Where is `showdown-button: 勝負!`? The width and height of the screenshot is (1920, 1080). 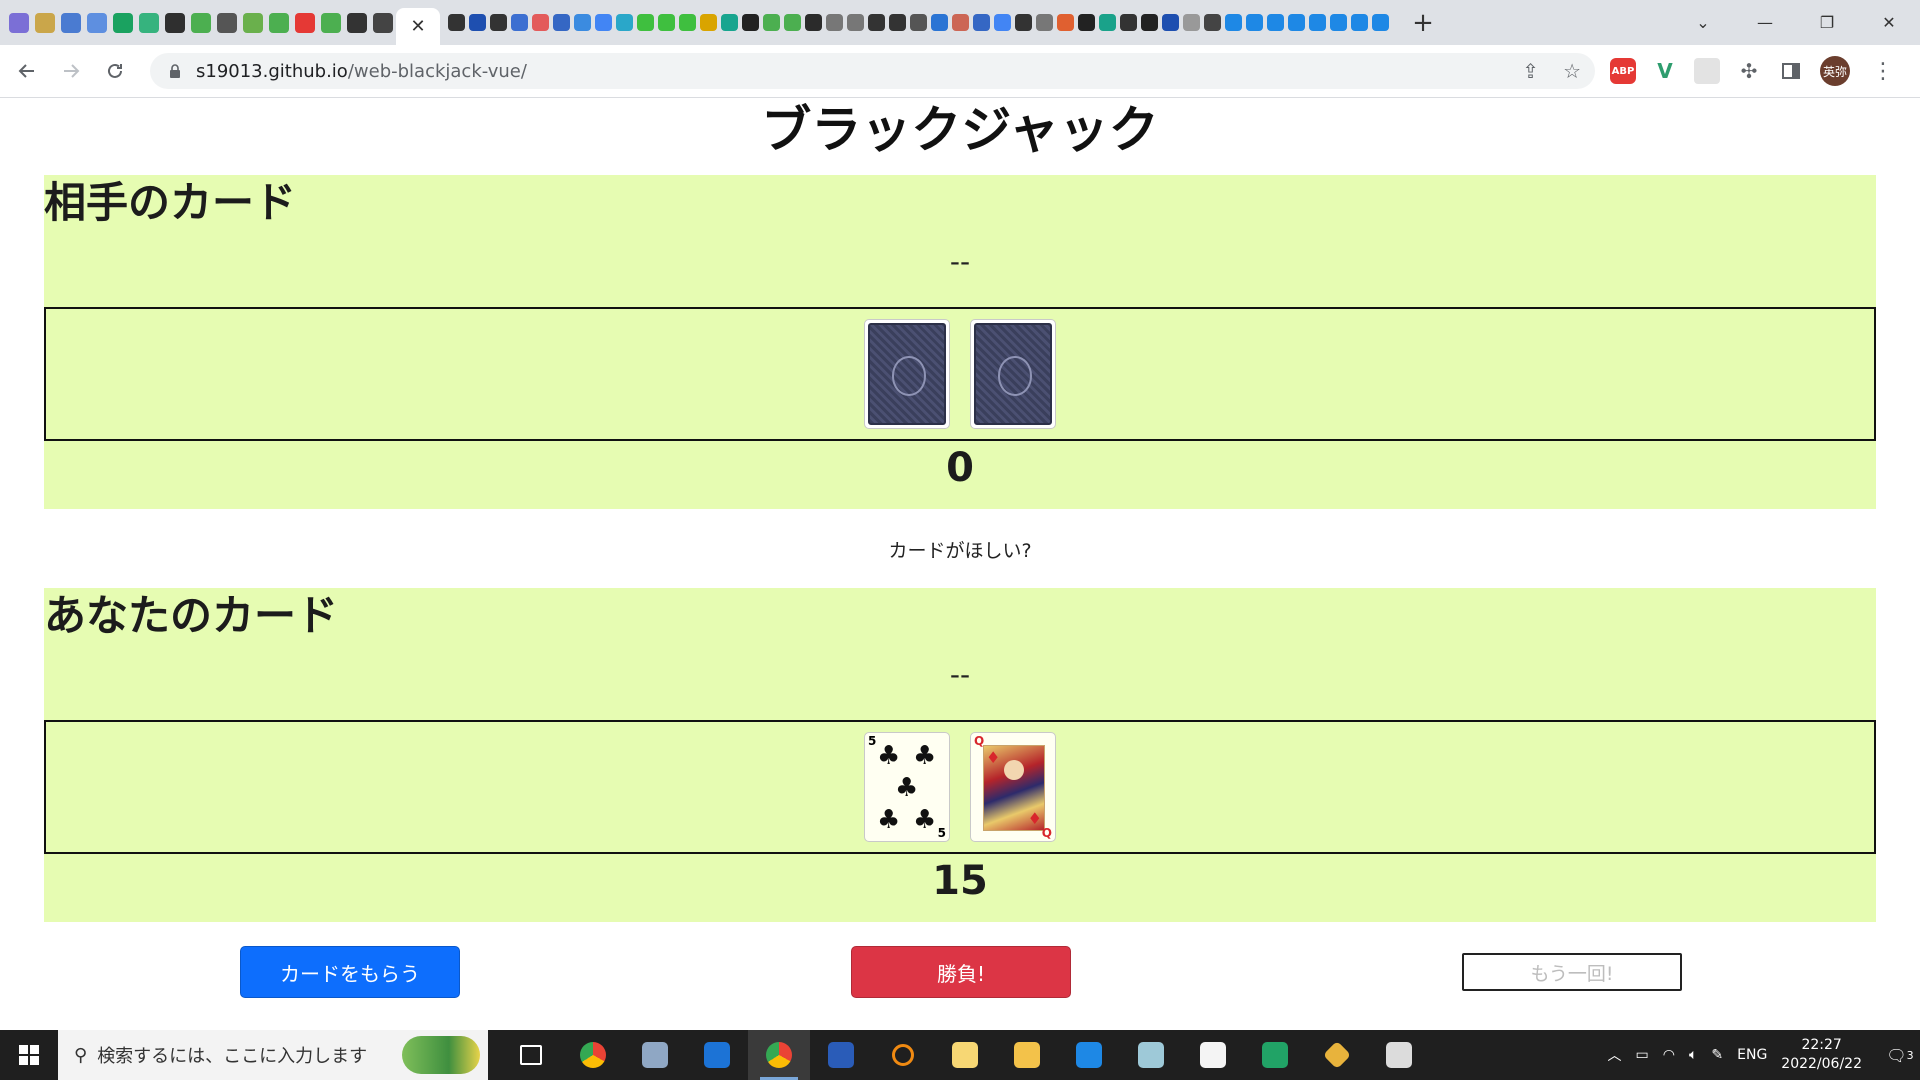
showdown-button: 勝負! is located at coordinates (961, 972).